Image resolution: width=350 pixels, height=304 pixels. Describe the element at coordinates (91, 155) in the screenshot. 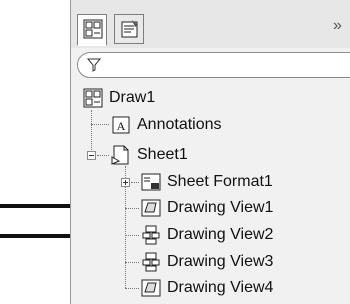

I see `sheet-collapse-toggle` at that location.